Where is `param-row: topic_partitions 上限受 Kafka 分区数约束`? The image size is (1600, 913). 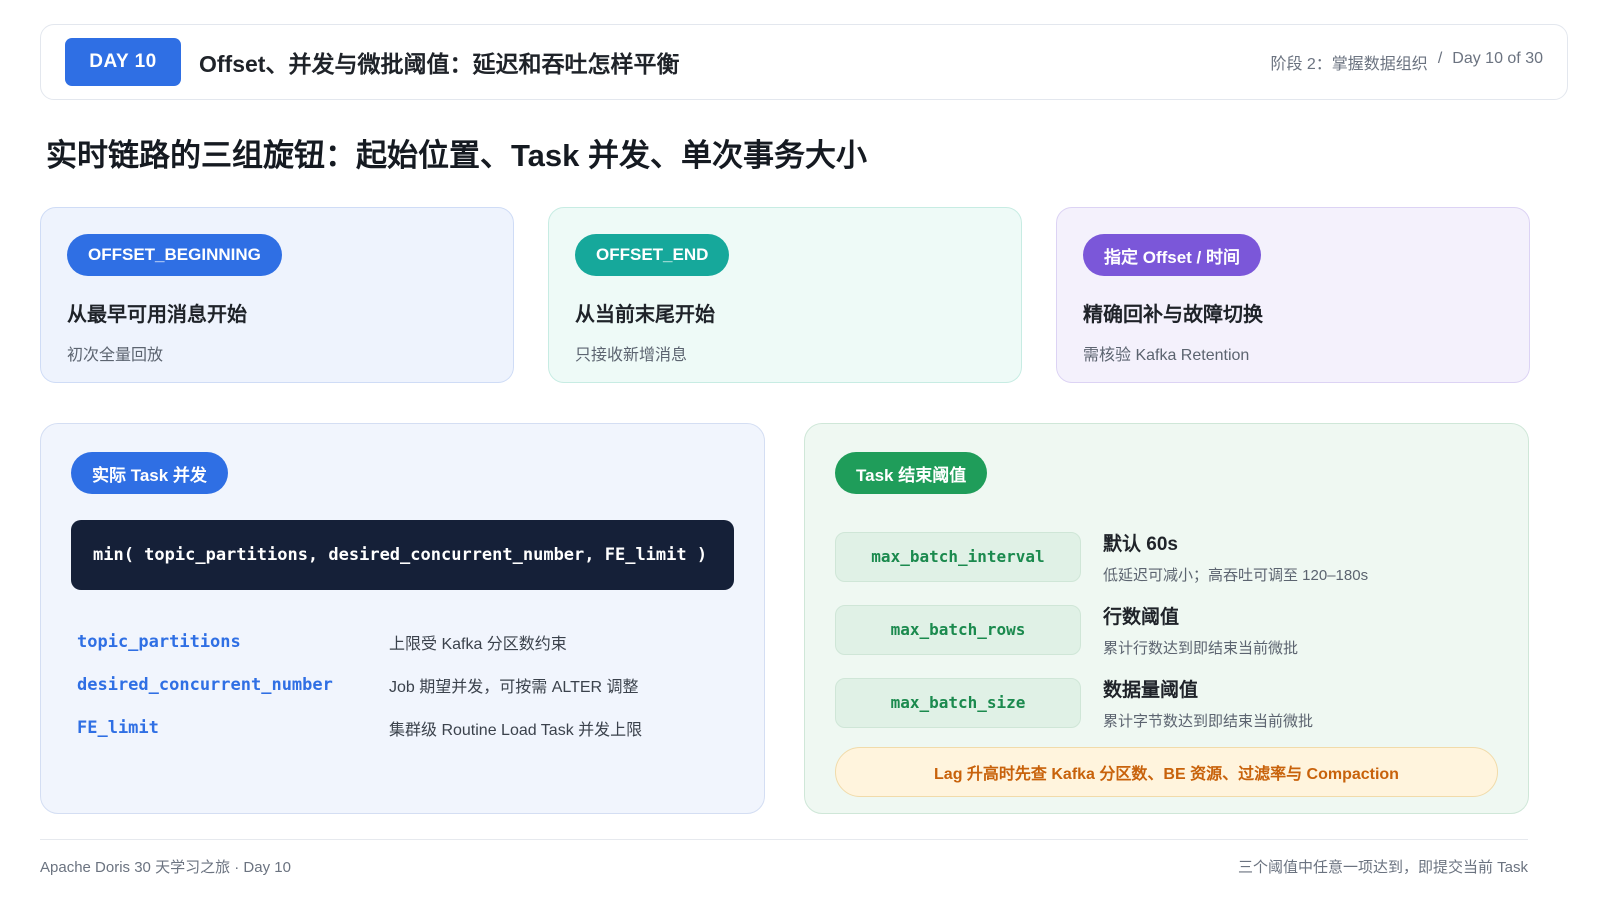
param-row: topic_partitions 上限受 Kafka 分区数约束 is located at coordinates (402, 641).